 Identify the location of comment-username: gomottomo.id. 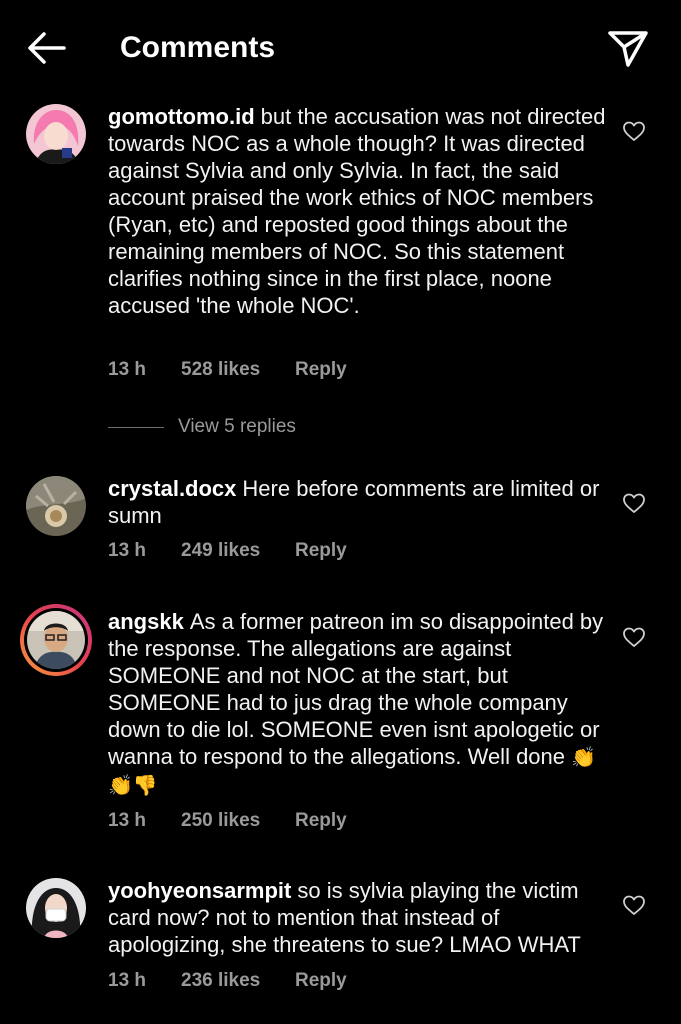
(181, 116).